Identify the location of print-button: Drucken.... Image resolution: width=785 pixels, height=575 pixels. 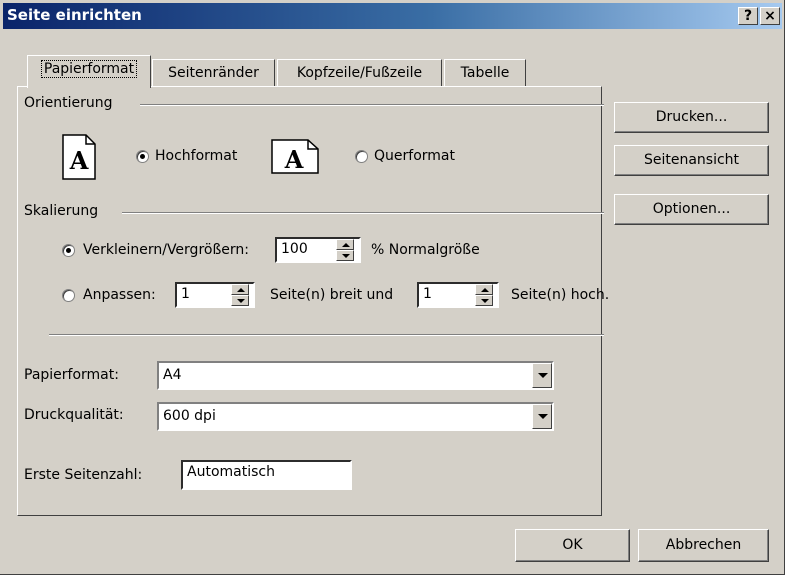
(691, 117).